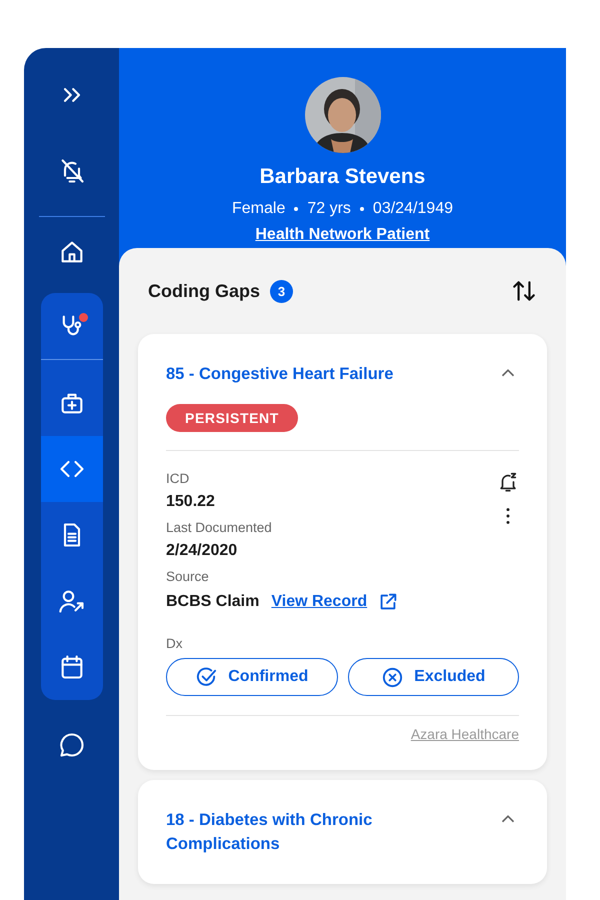  What do you see at coordinates (175, 643) in the screenshot?
I see `field-label: Dx` at bounding box center [175, 643].